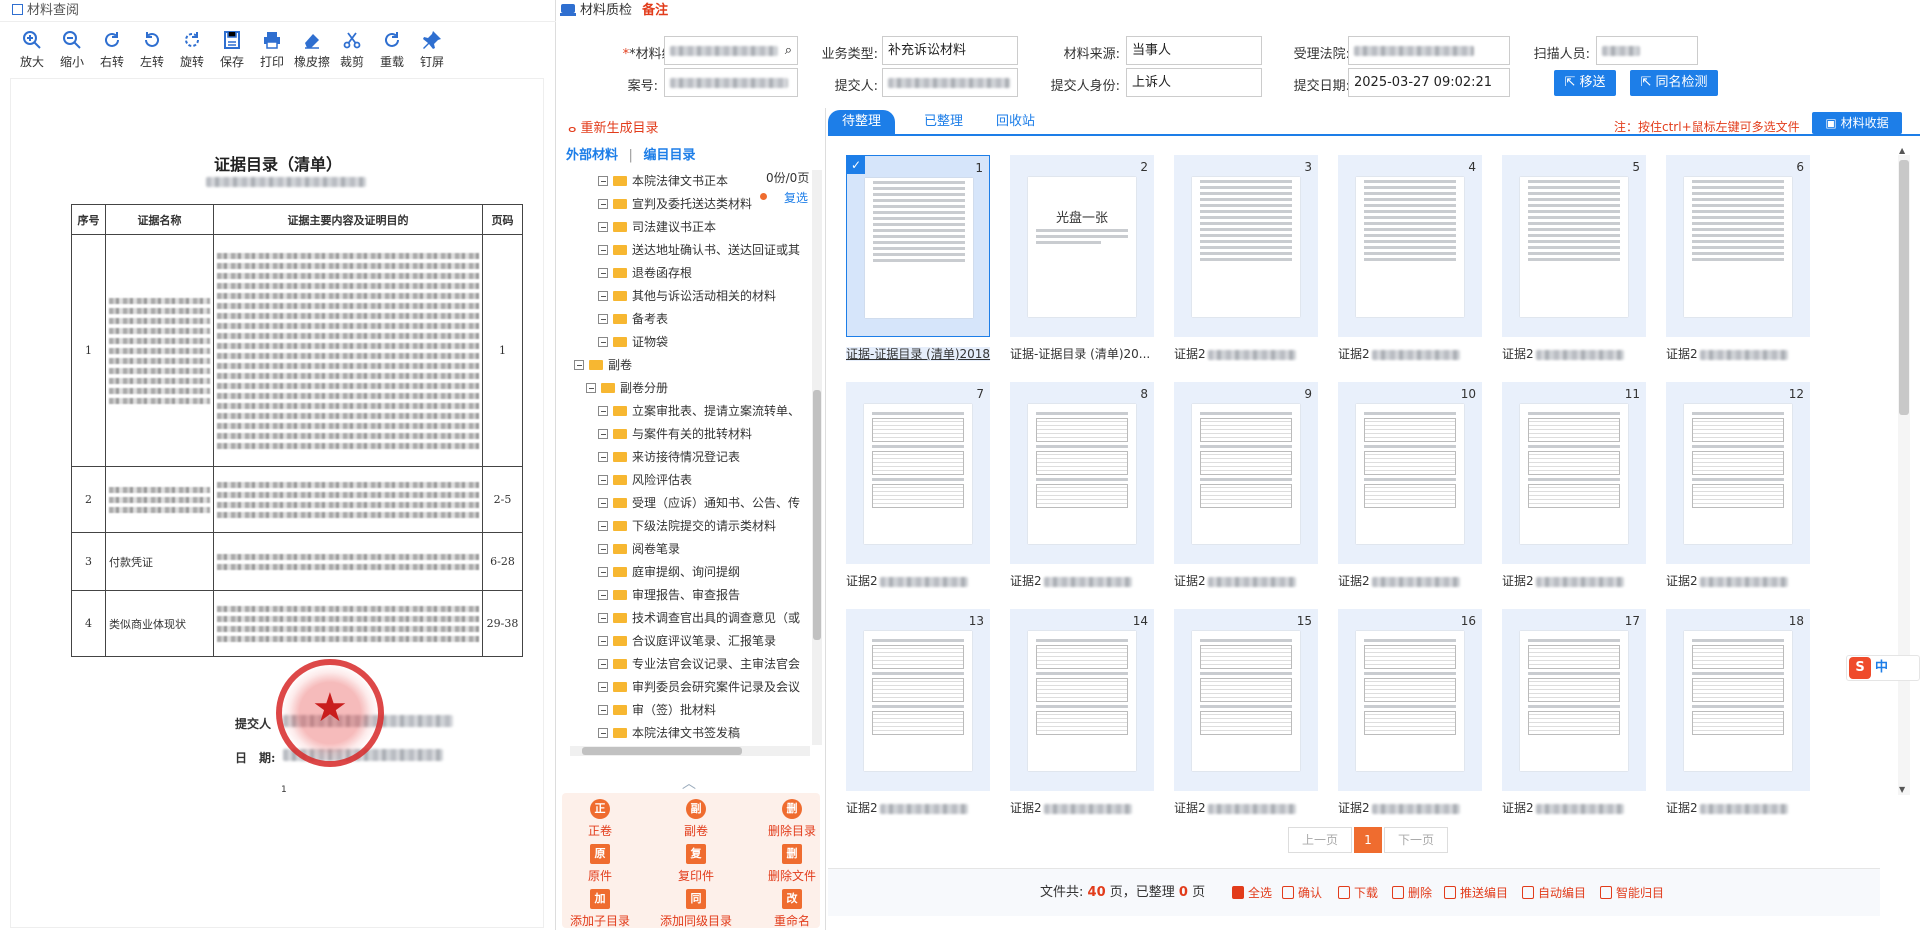  I want to click on tab-catalog: 编目目录, so click(669, 155).